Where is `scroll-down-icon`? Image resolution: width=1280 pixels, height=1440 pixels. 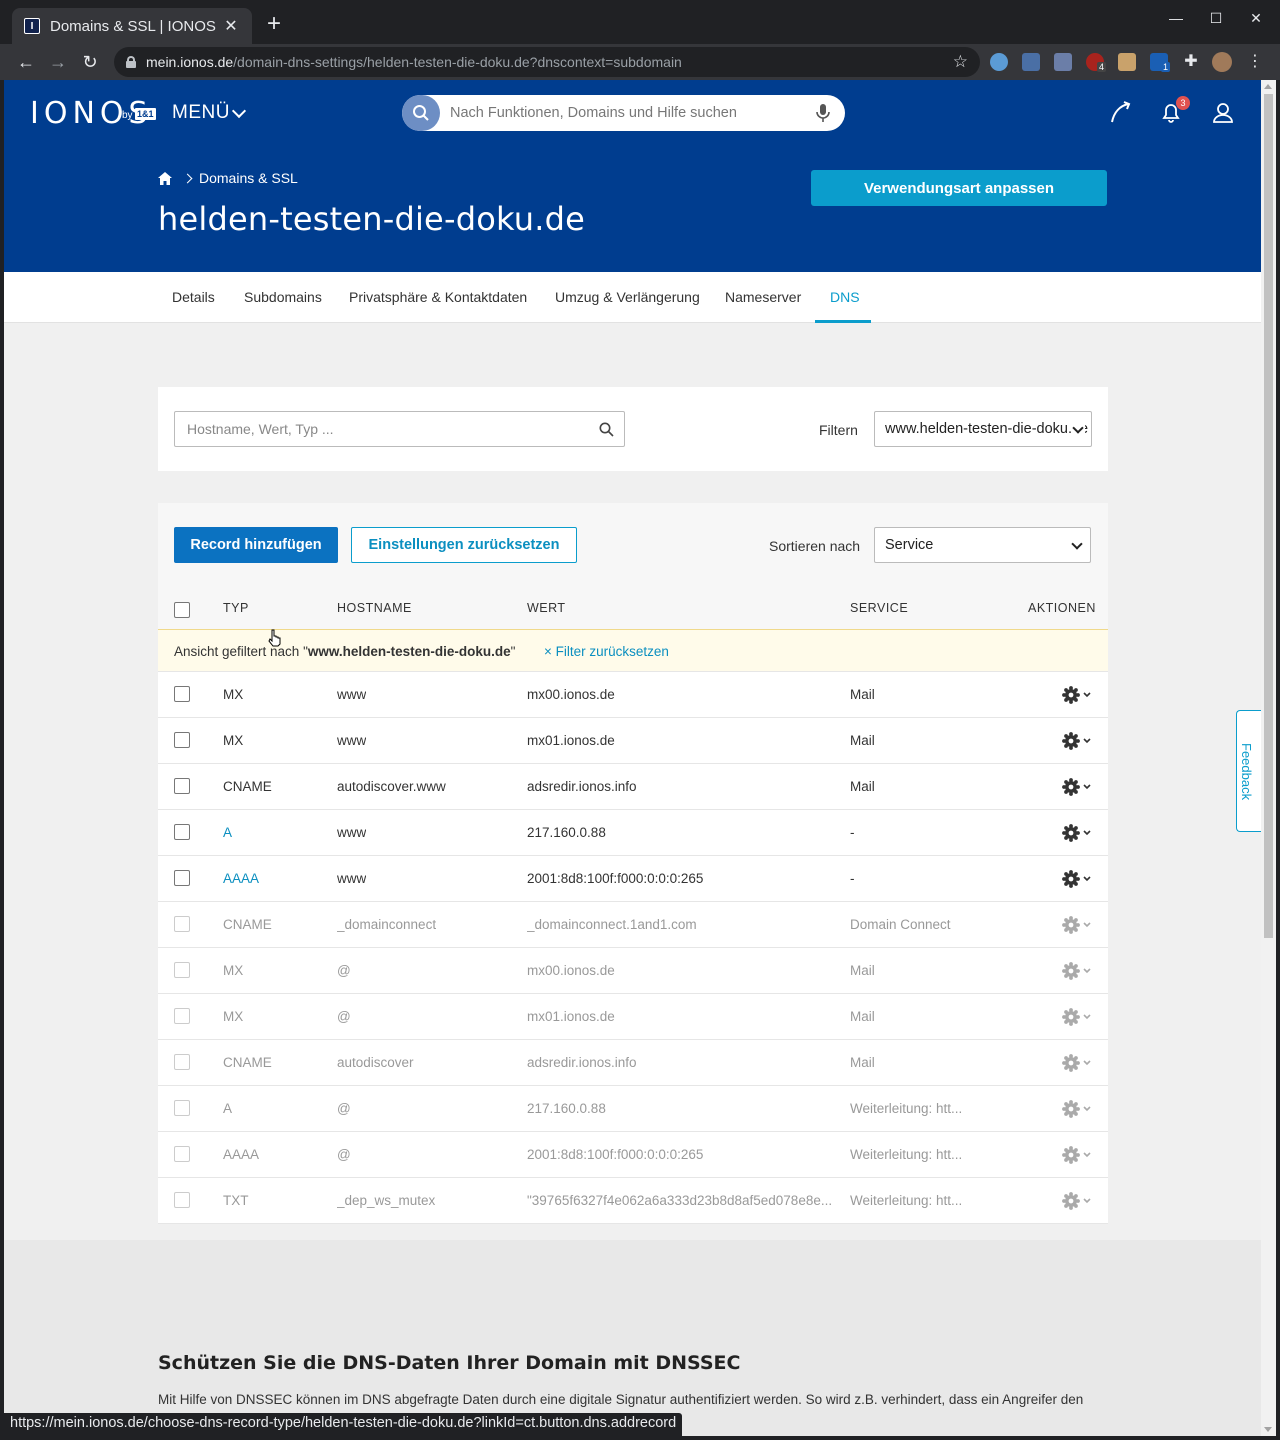 scroll-down-icon is located at coordinates (1268, 1429).